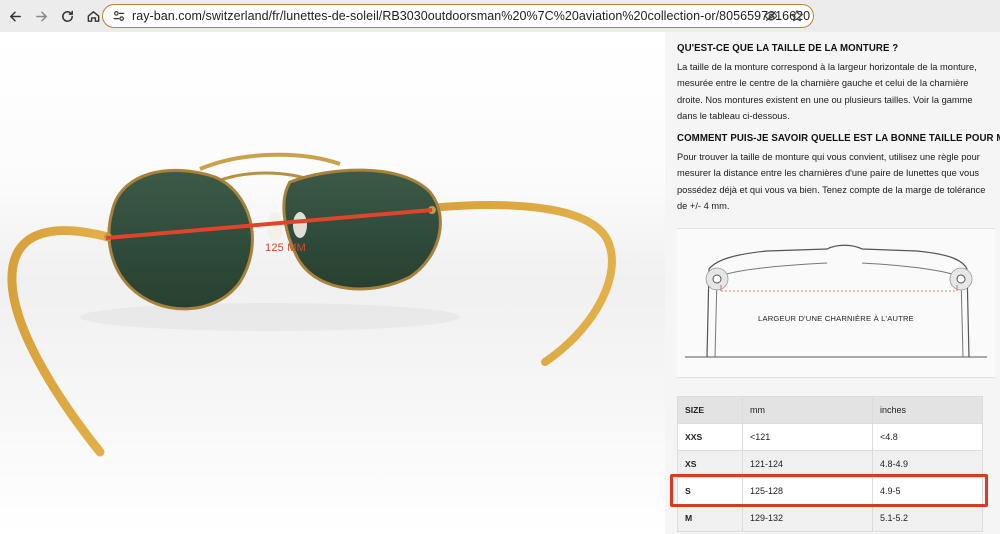 The height and width of the screenshot is (534, 1000). Describe the element at coordinates (807, 410) in the screenshot. I see `header-mm: mm` at that location.